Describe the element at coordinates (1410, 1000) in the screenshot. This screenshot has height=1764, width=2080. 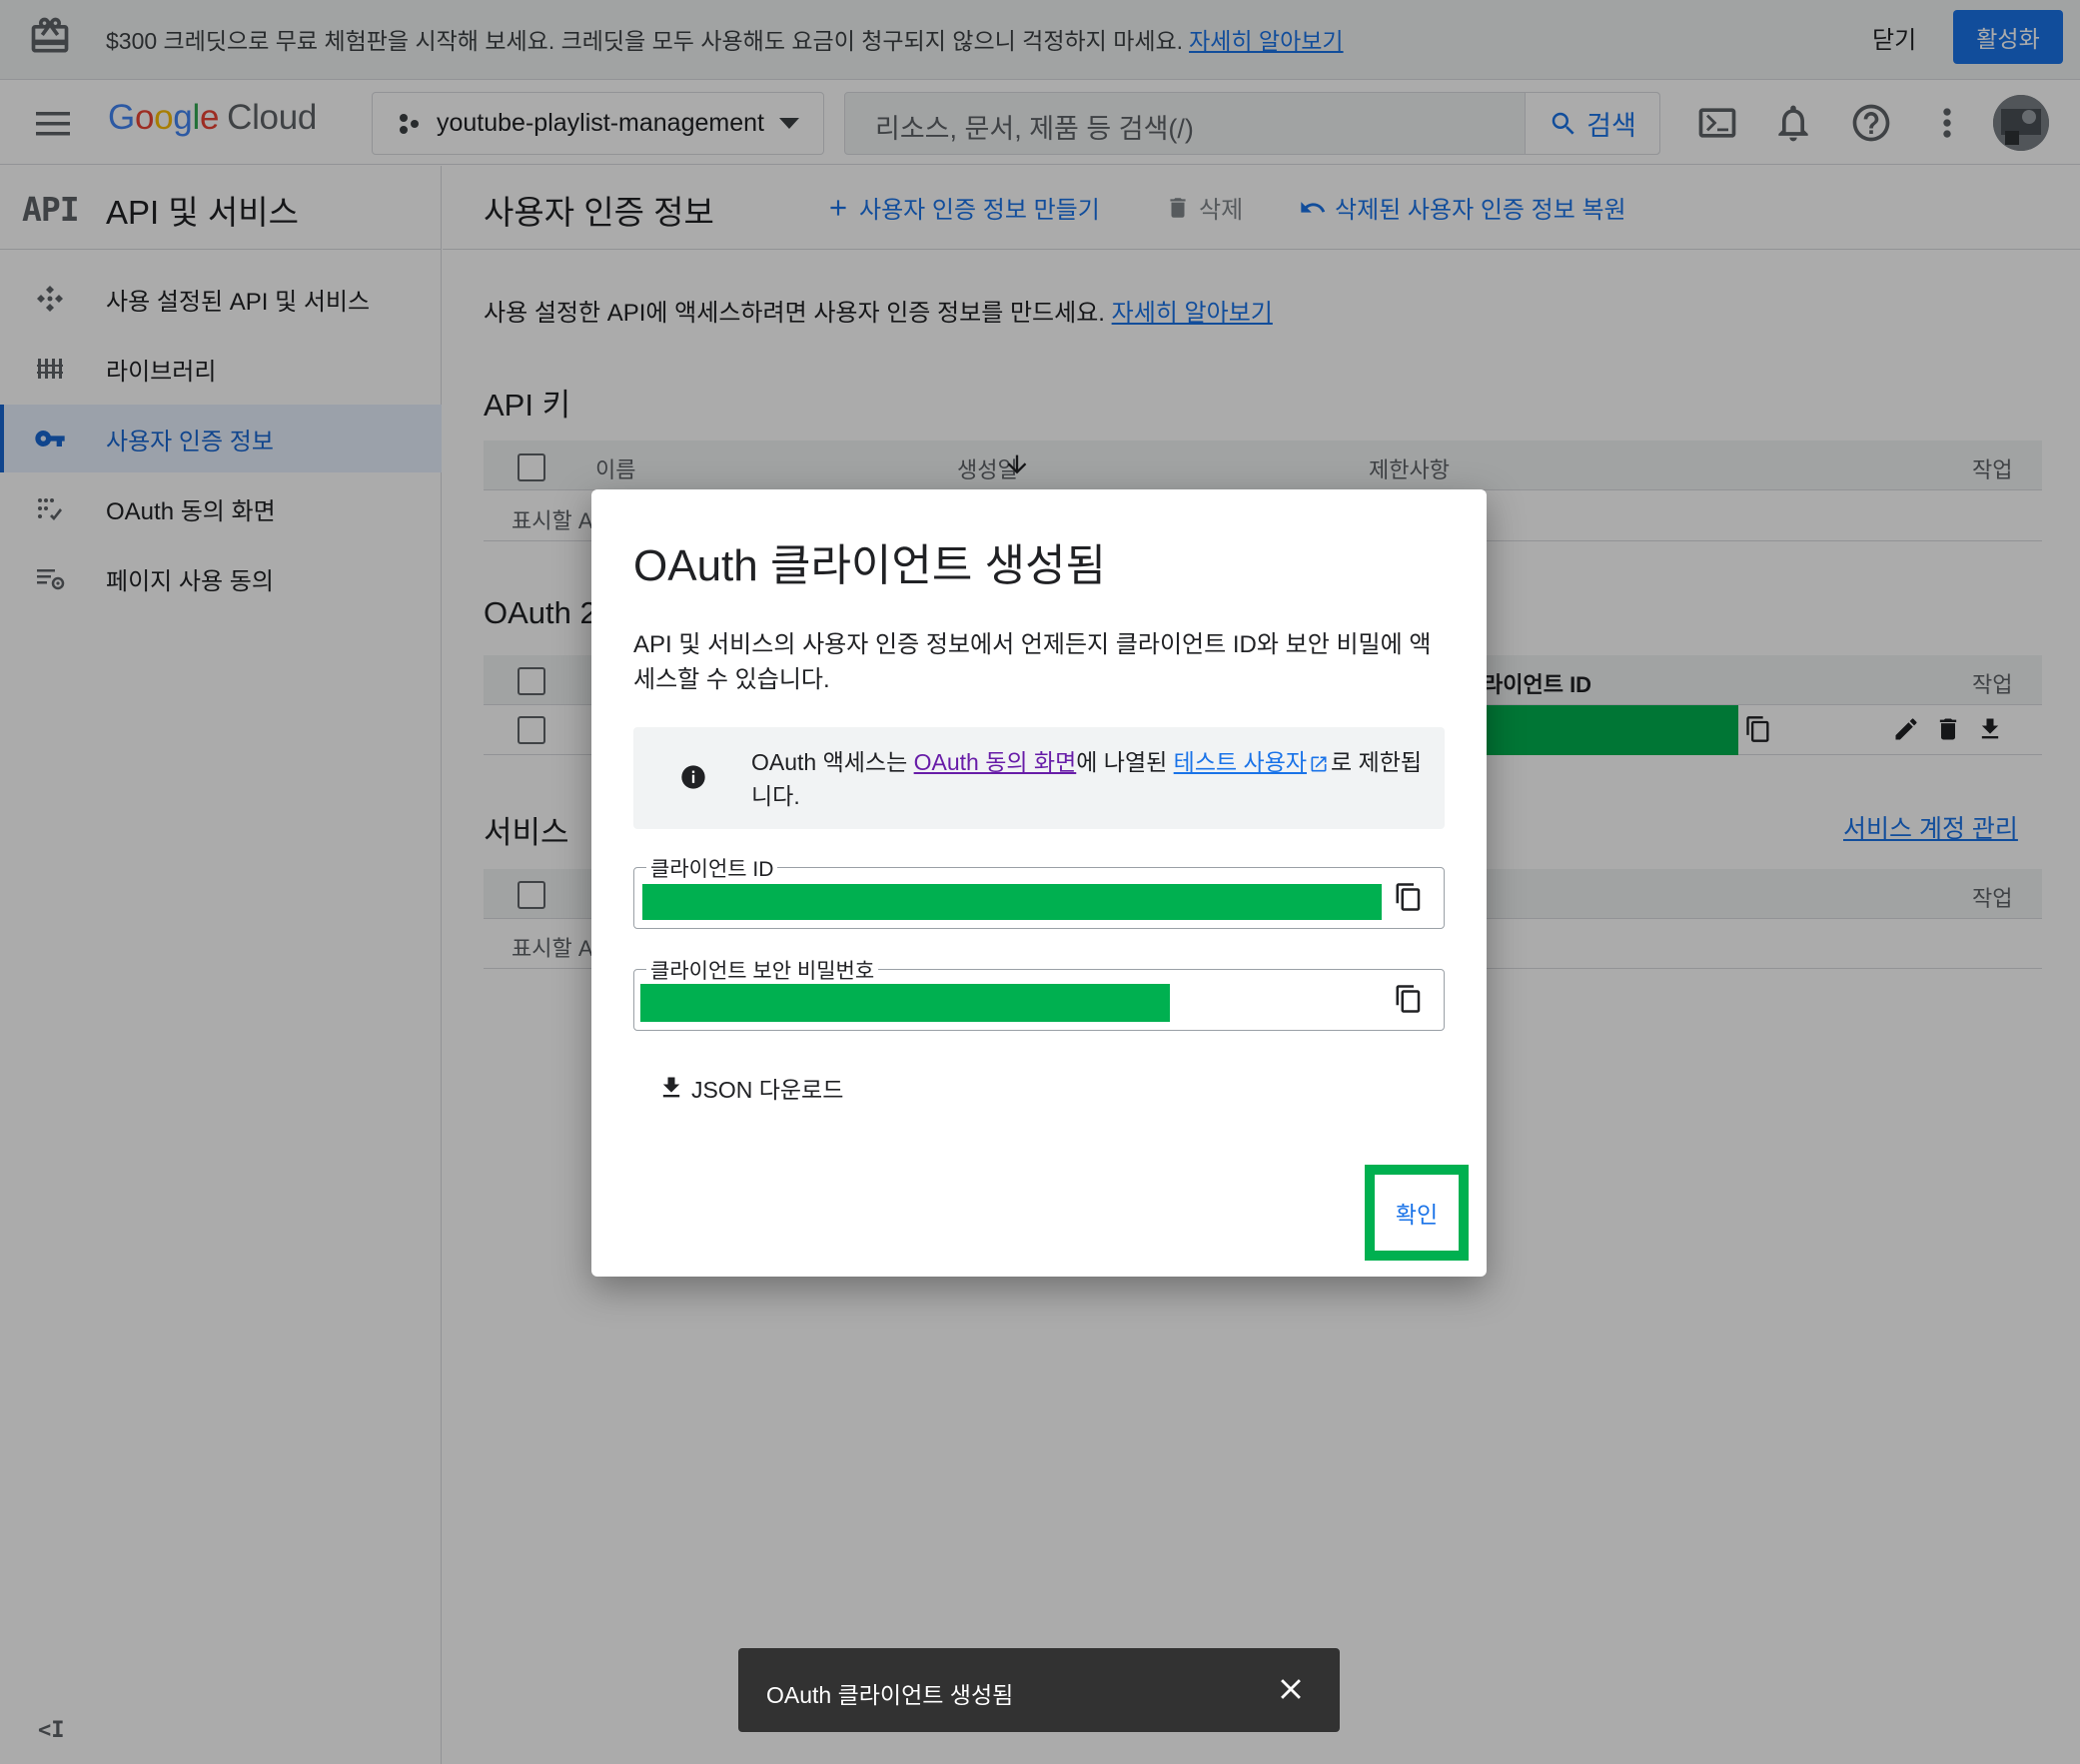
I see `copy-client-secret-icon` at that location.